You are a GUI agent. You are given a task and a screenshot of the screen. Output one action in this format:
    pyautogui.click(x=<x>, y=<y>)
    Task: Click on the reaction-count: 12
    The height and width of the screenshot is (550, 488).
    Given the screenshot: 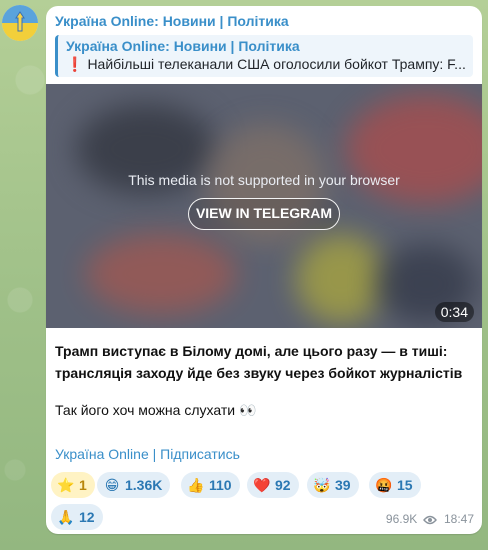 What is the action you would take?
    pyautogui.click(x=87, y=517)
    